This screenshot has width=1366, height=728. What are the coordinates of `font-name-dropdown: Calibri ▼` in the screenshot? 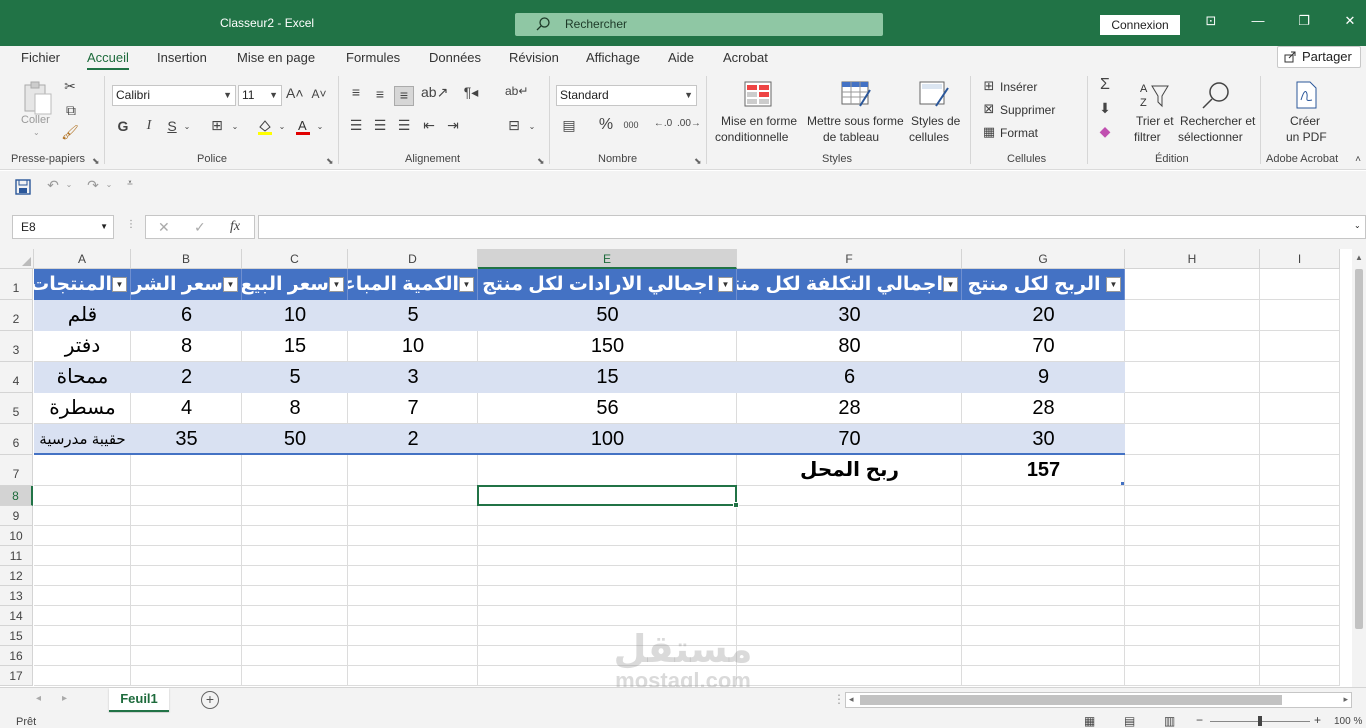 It's located at (174, 95).